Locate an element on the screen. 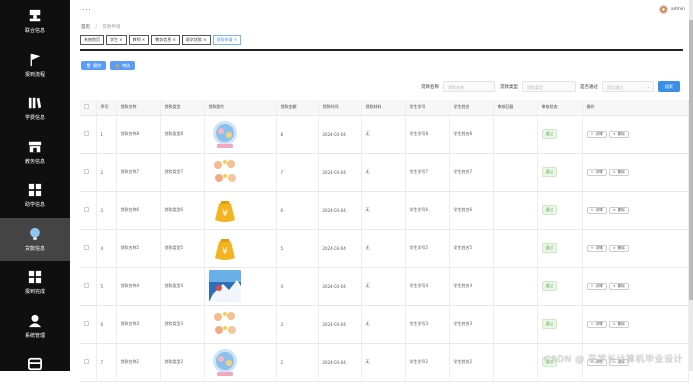 Image resolution: width=693 pixels, height=392 pixels. search-type-input: 贷款类型 is located at coordinates (549, 86).